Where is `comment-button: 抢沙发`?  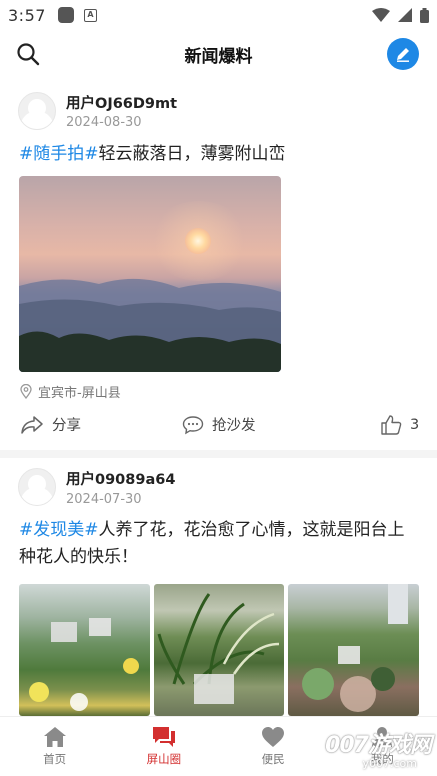 comment-button: 抢沙发 is located at coordinates (219, 424).